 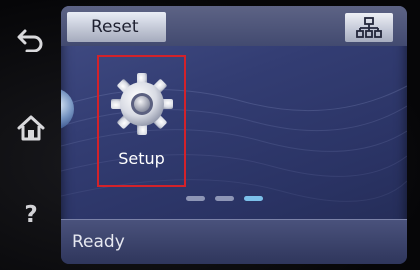 I want to click on network-button, so click(x=369, y=27).